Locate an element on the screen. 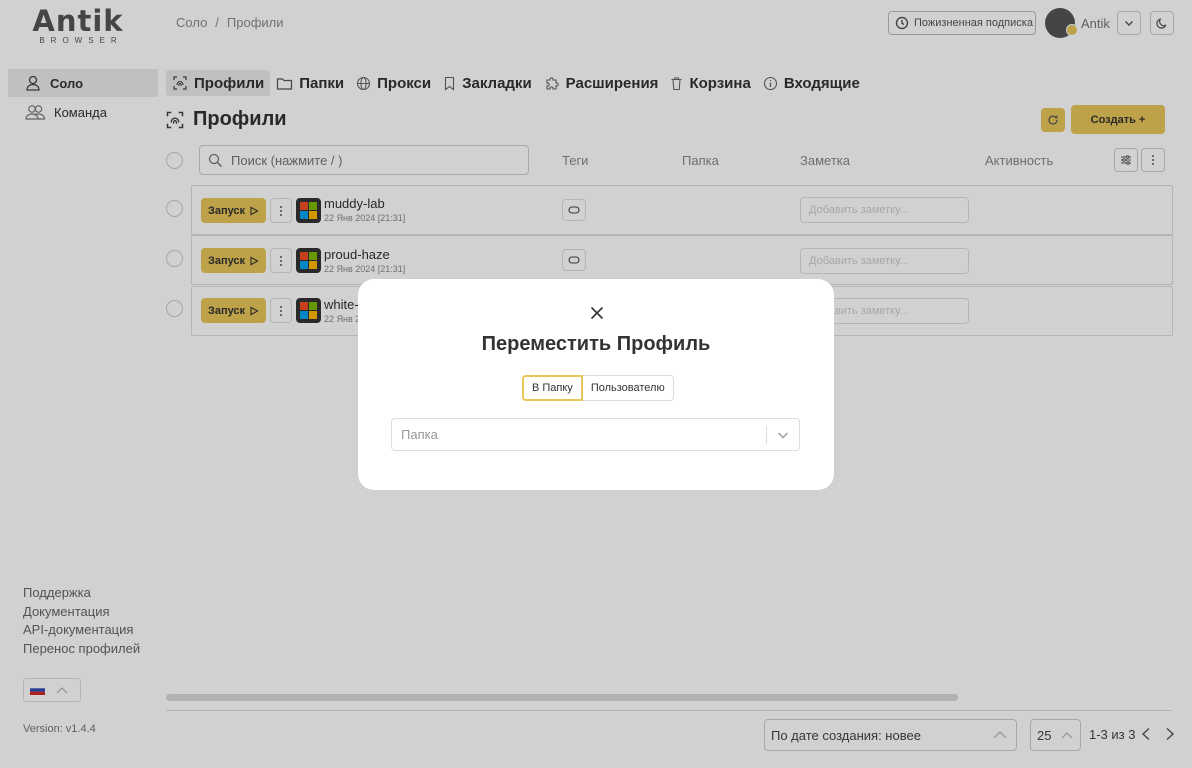 This screenshot has height=768, width=1192. folder-select-placeholder: Папка is located at coordinates (419, 434).